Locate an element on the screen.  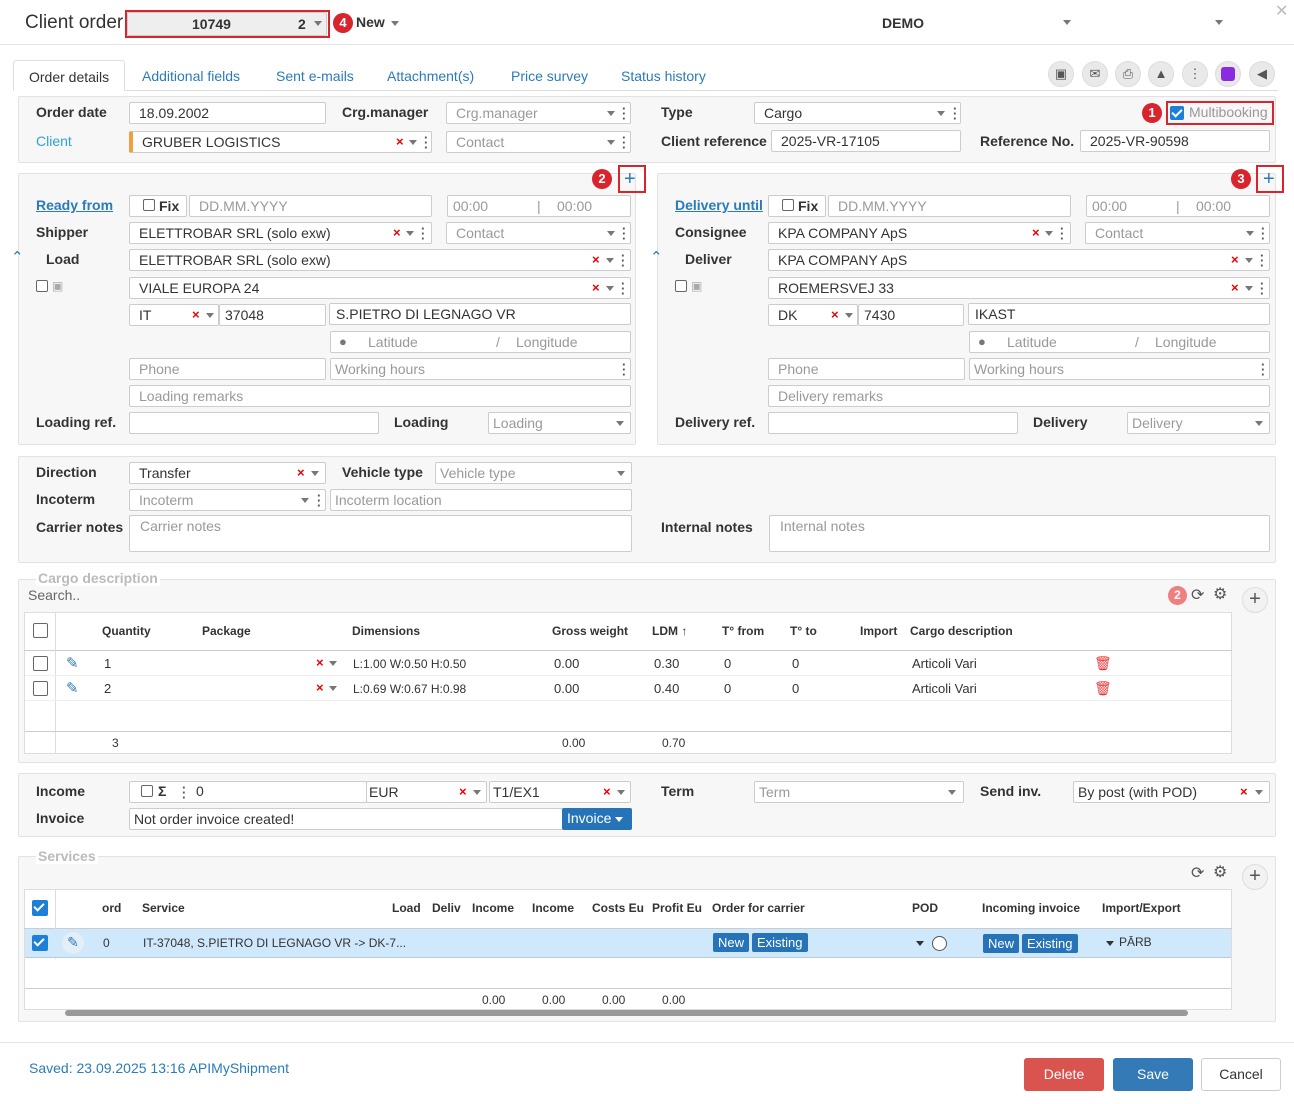
load-address-field: VIALE EUROPA 24 × · · · is located at coordinates (380, 288).